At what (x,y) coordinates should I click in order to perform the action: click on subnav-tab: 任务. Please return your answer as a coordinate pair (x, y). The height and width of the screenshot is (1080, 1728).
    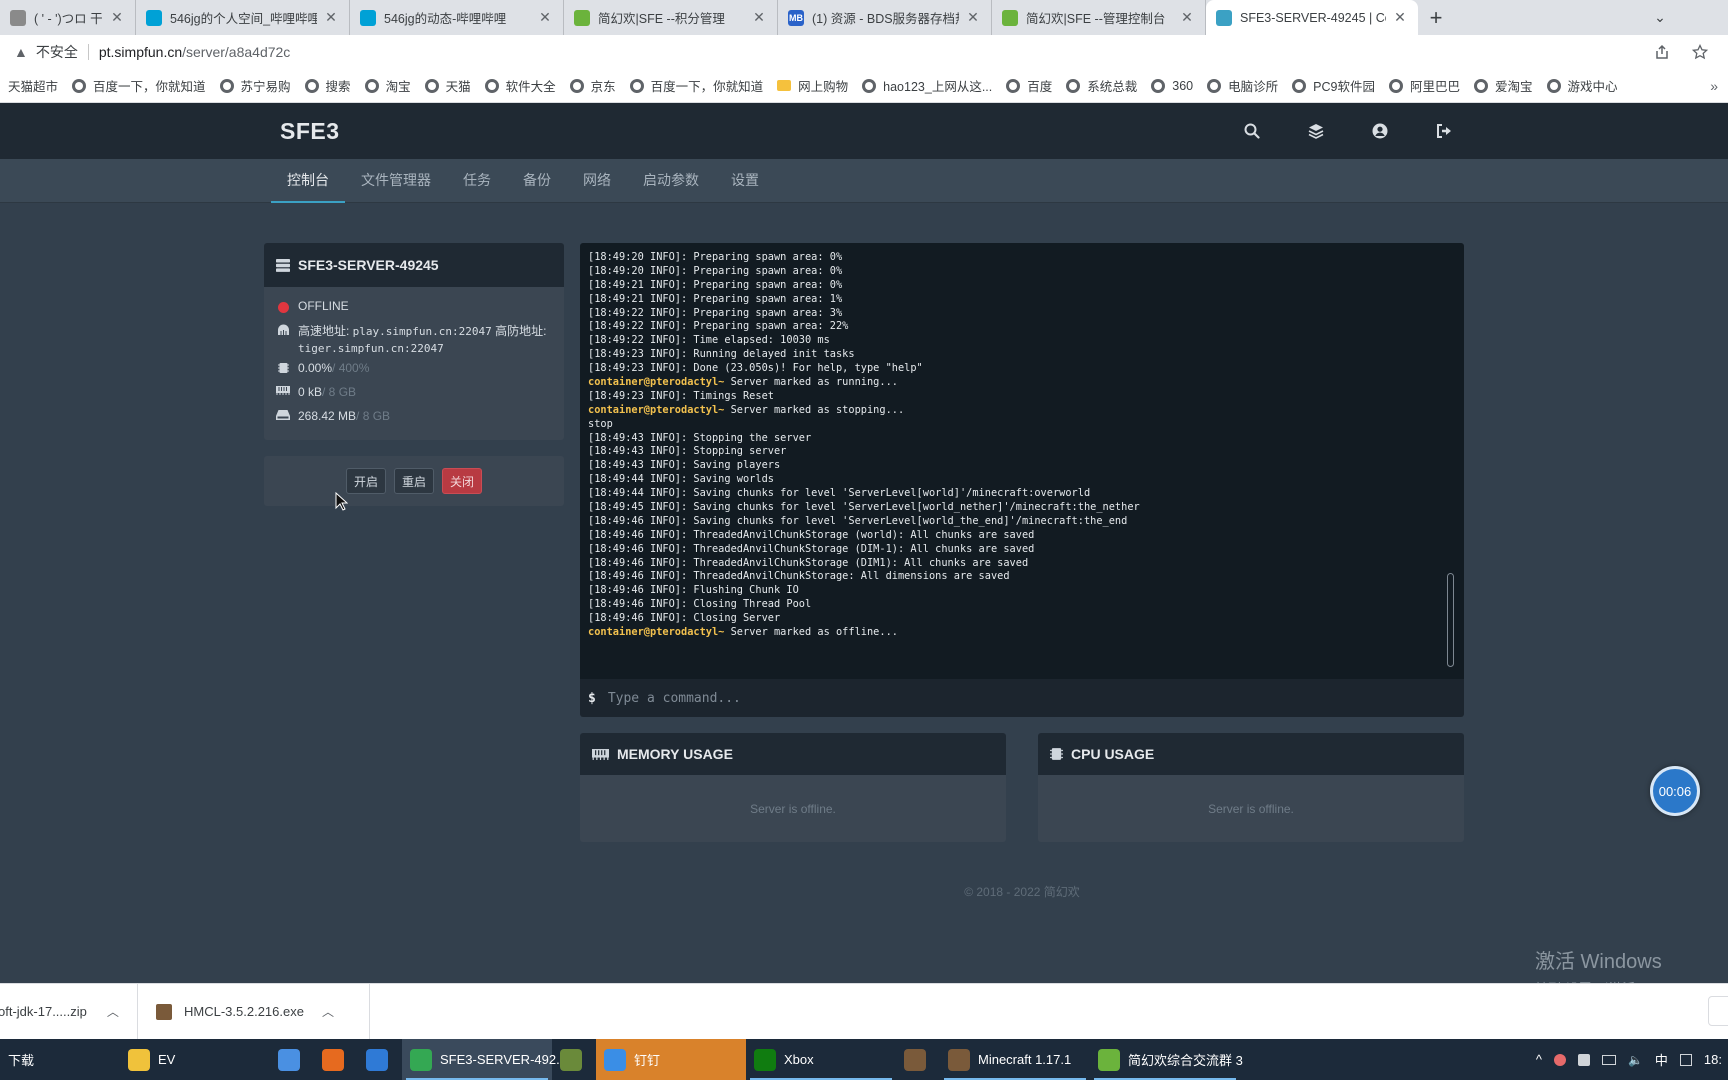
    Looking at the image, I should click on (477, 181).